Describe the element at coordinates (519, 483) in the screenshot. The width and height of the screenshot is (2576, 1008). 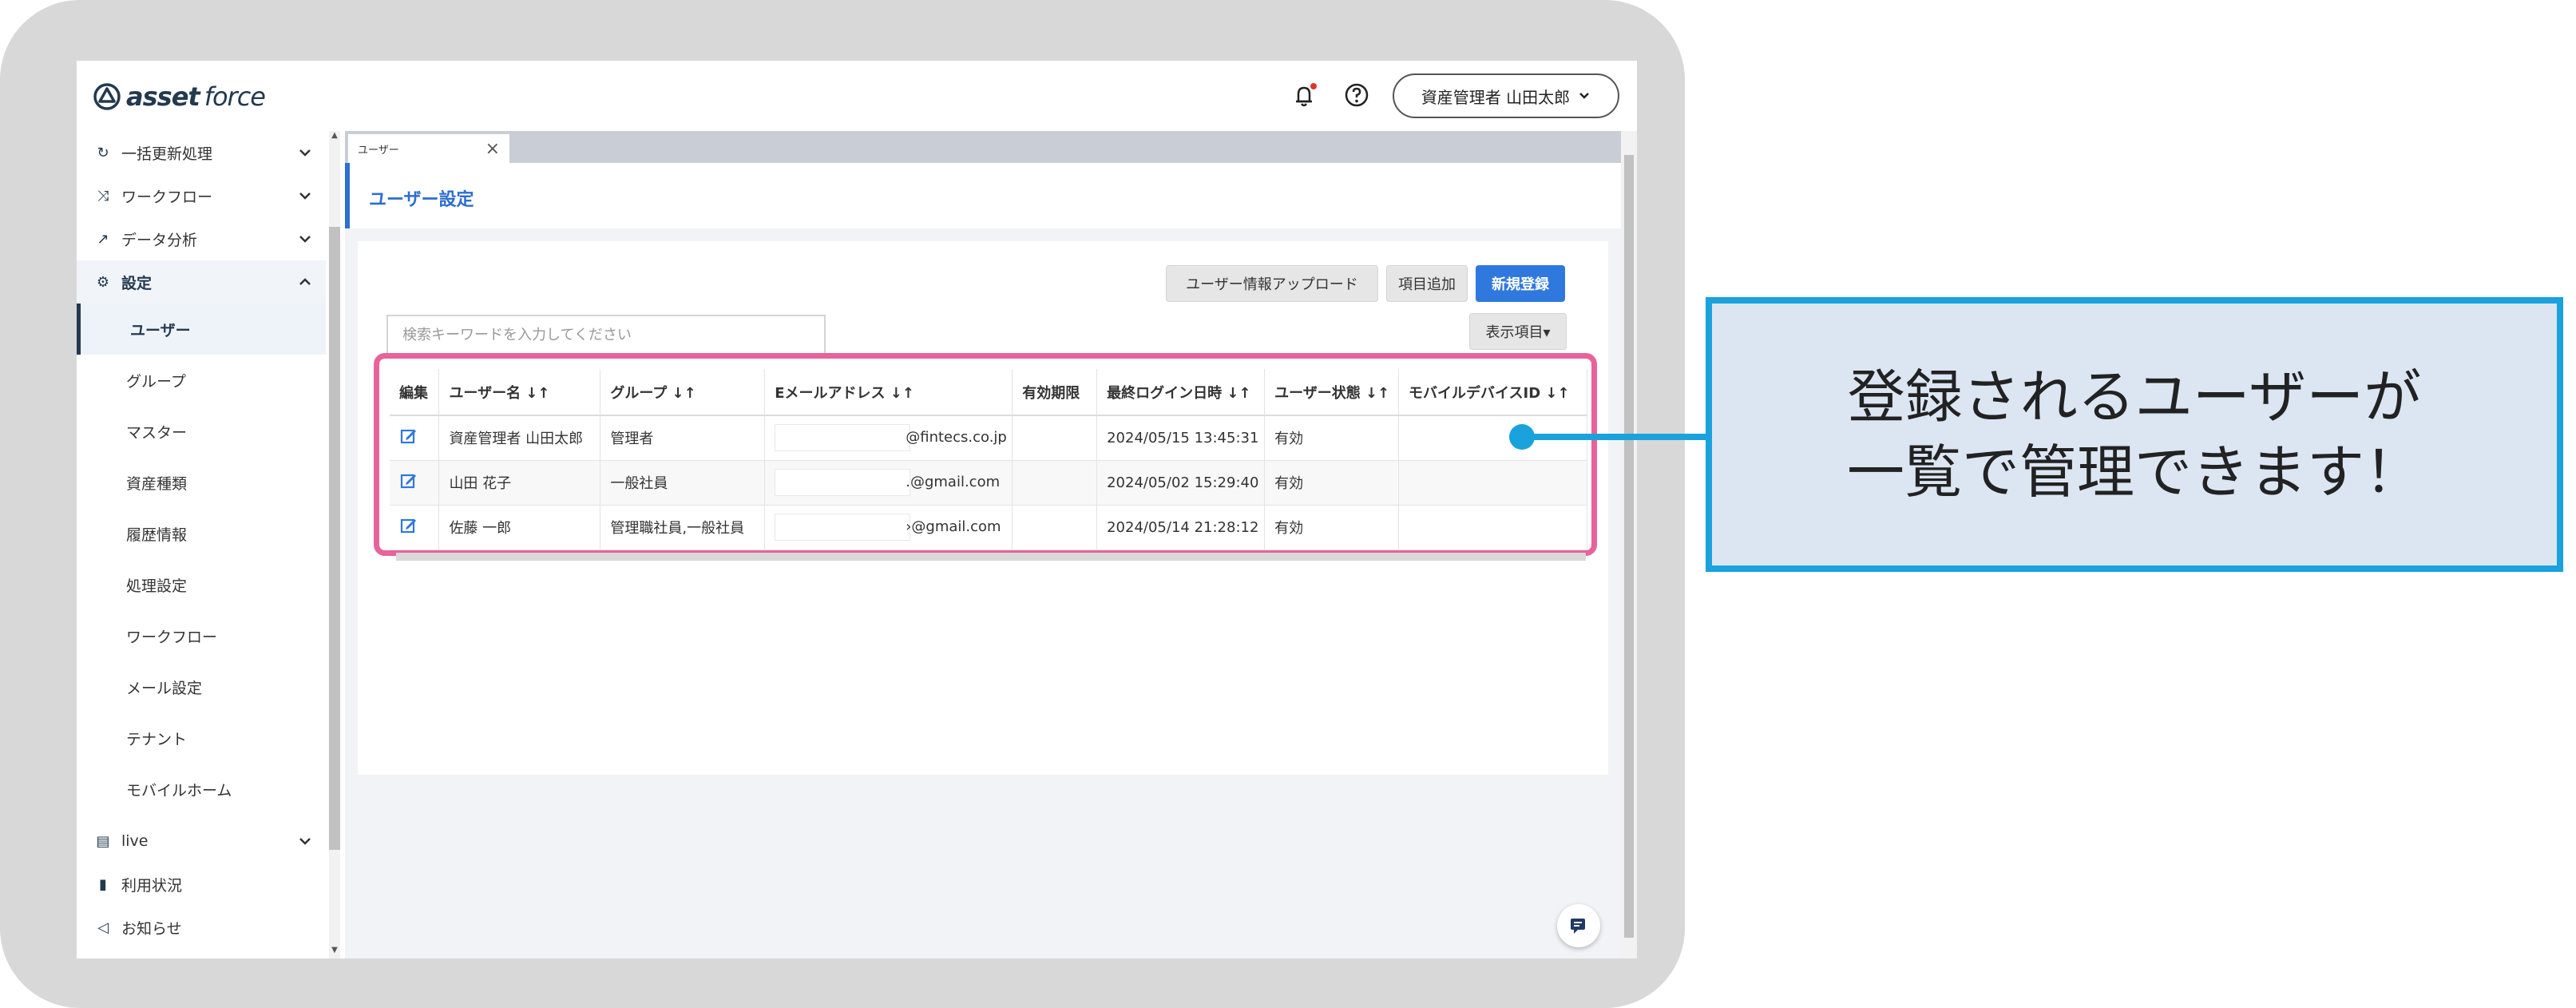
I see `username-cell: 山田 花子` at that location.